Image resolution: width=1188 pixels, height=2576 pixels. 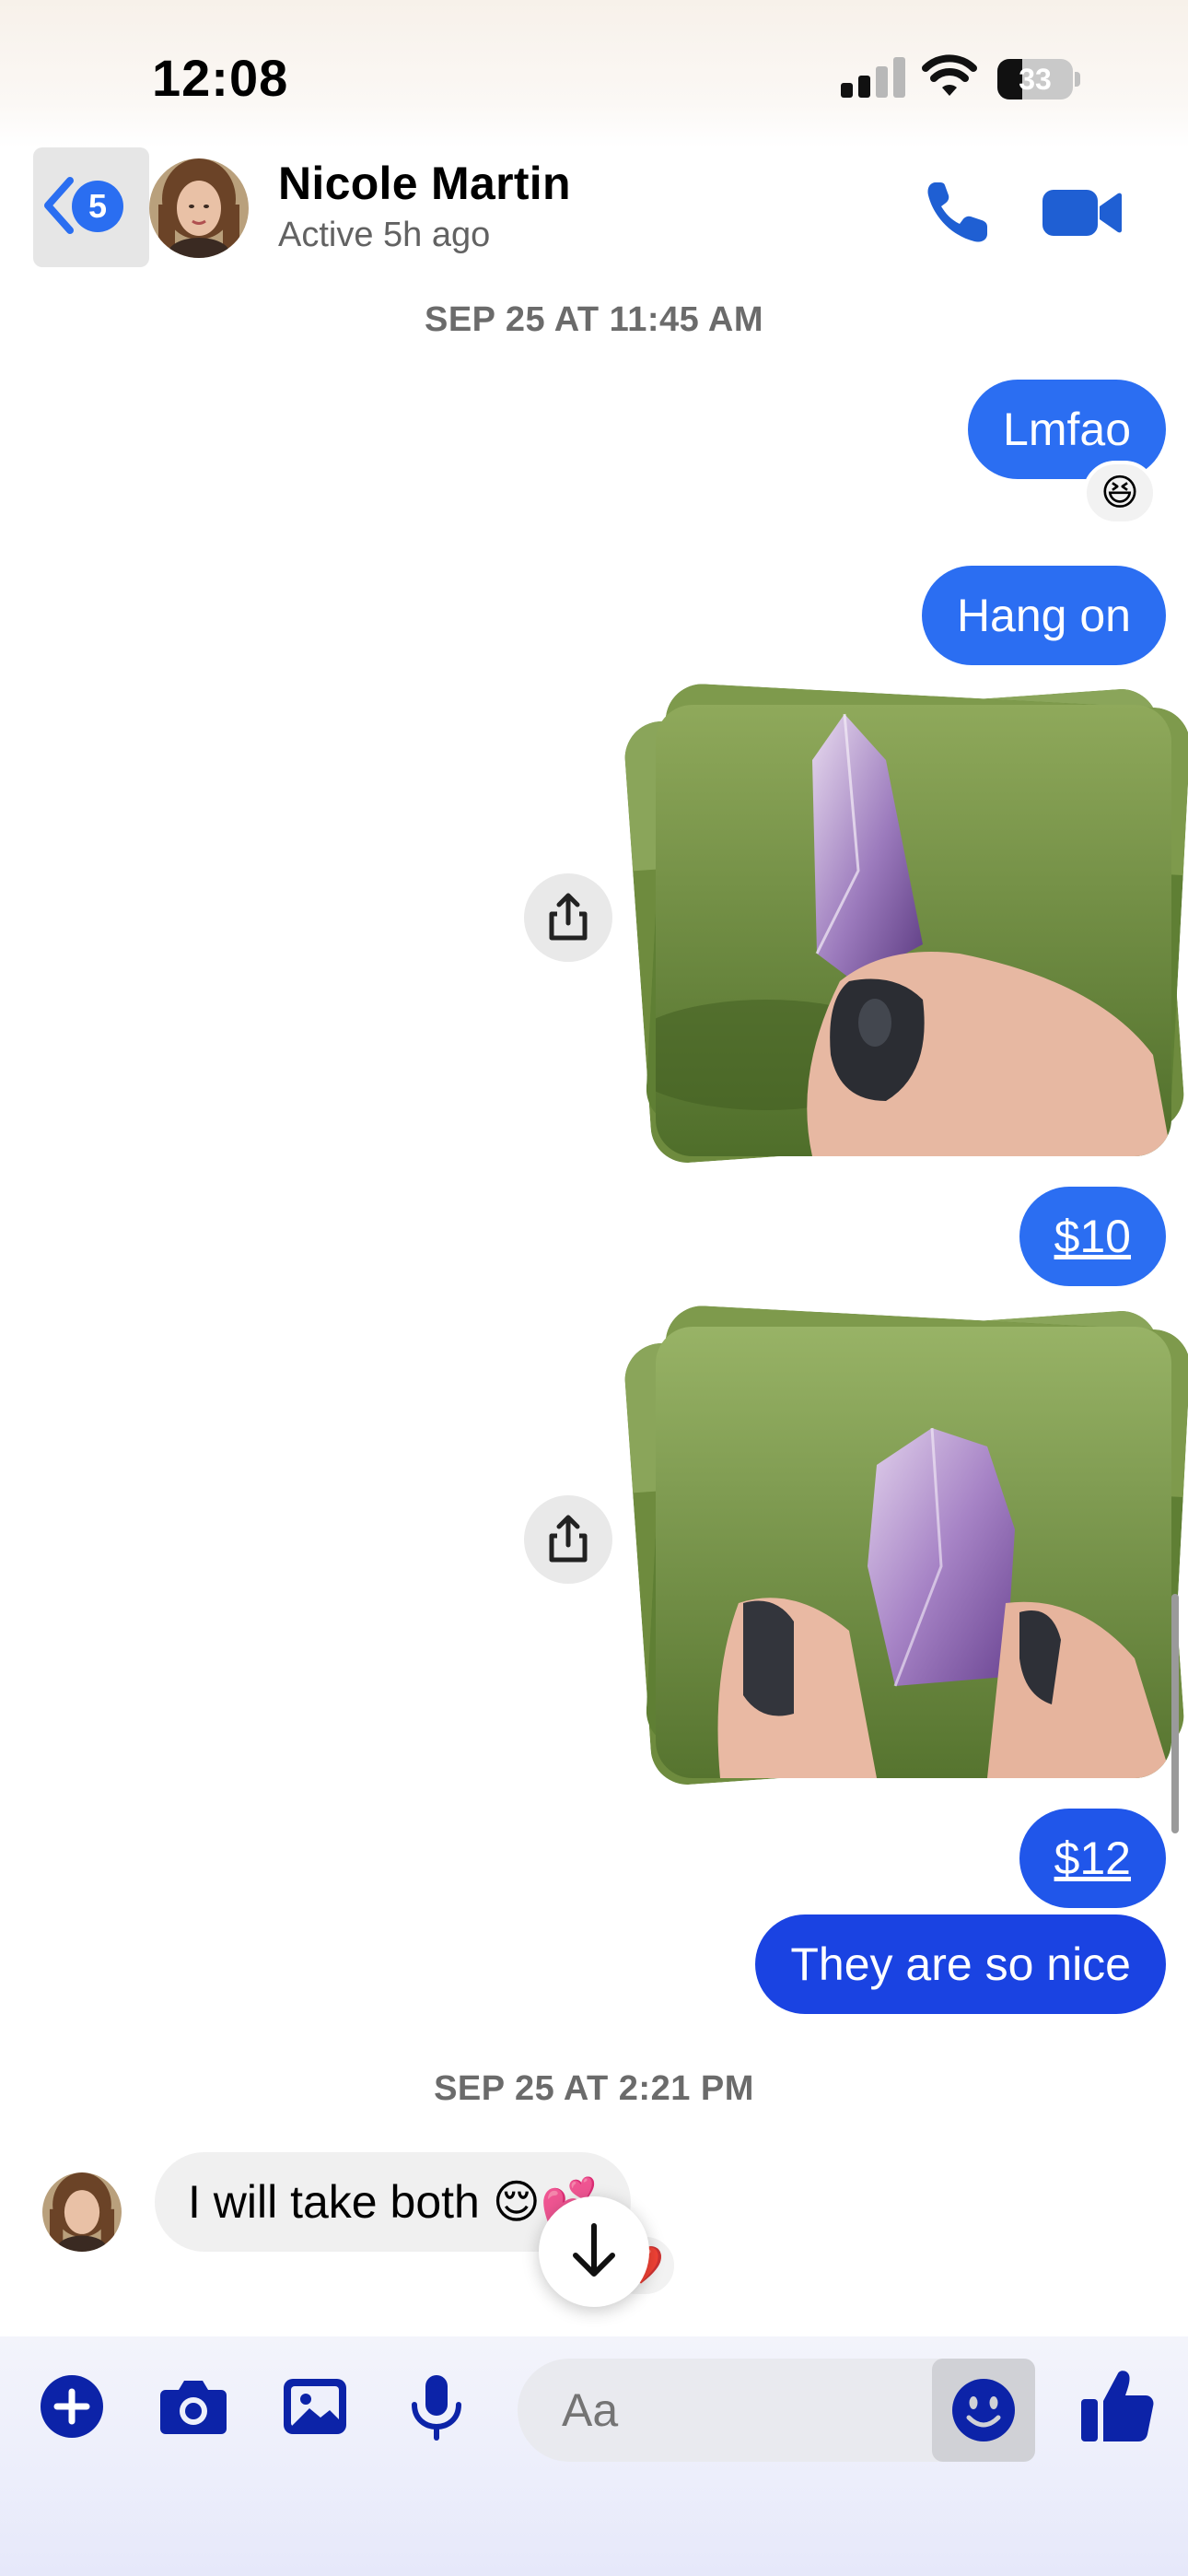 What do you see at coordinates (424, 183) in the screenshot?
I see `contact-name: Nicole Martin` at bounding box center [424, 183].